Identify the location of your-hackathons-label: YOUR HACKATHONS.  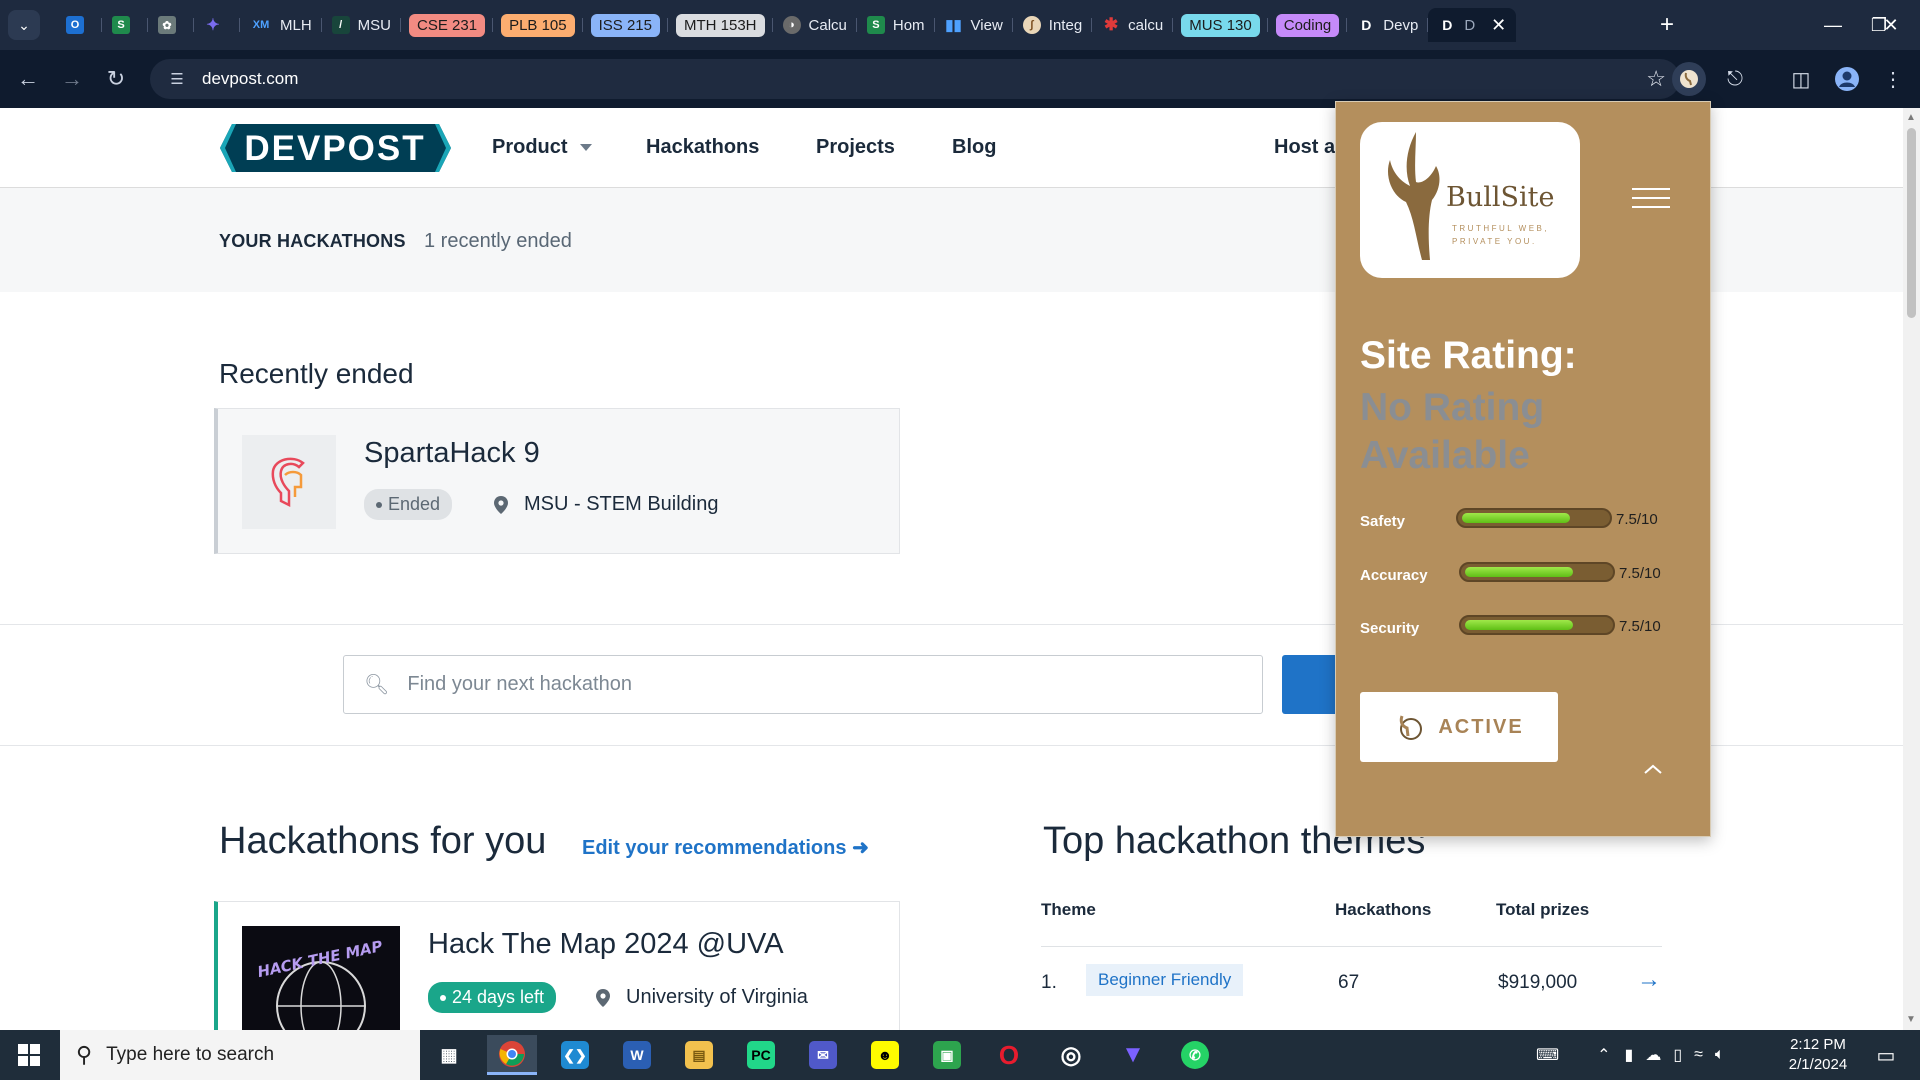
(312, 241).